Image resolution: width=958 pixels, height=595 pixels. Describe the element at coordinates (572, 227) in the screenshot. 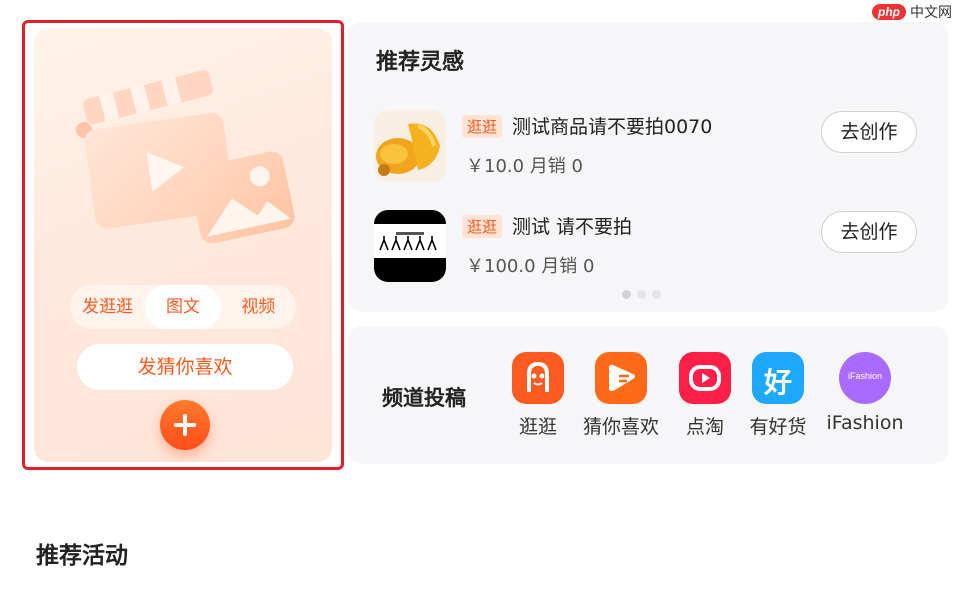

I see `product-name: 测试 请不要拍` at that location.